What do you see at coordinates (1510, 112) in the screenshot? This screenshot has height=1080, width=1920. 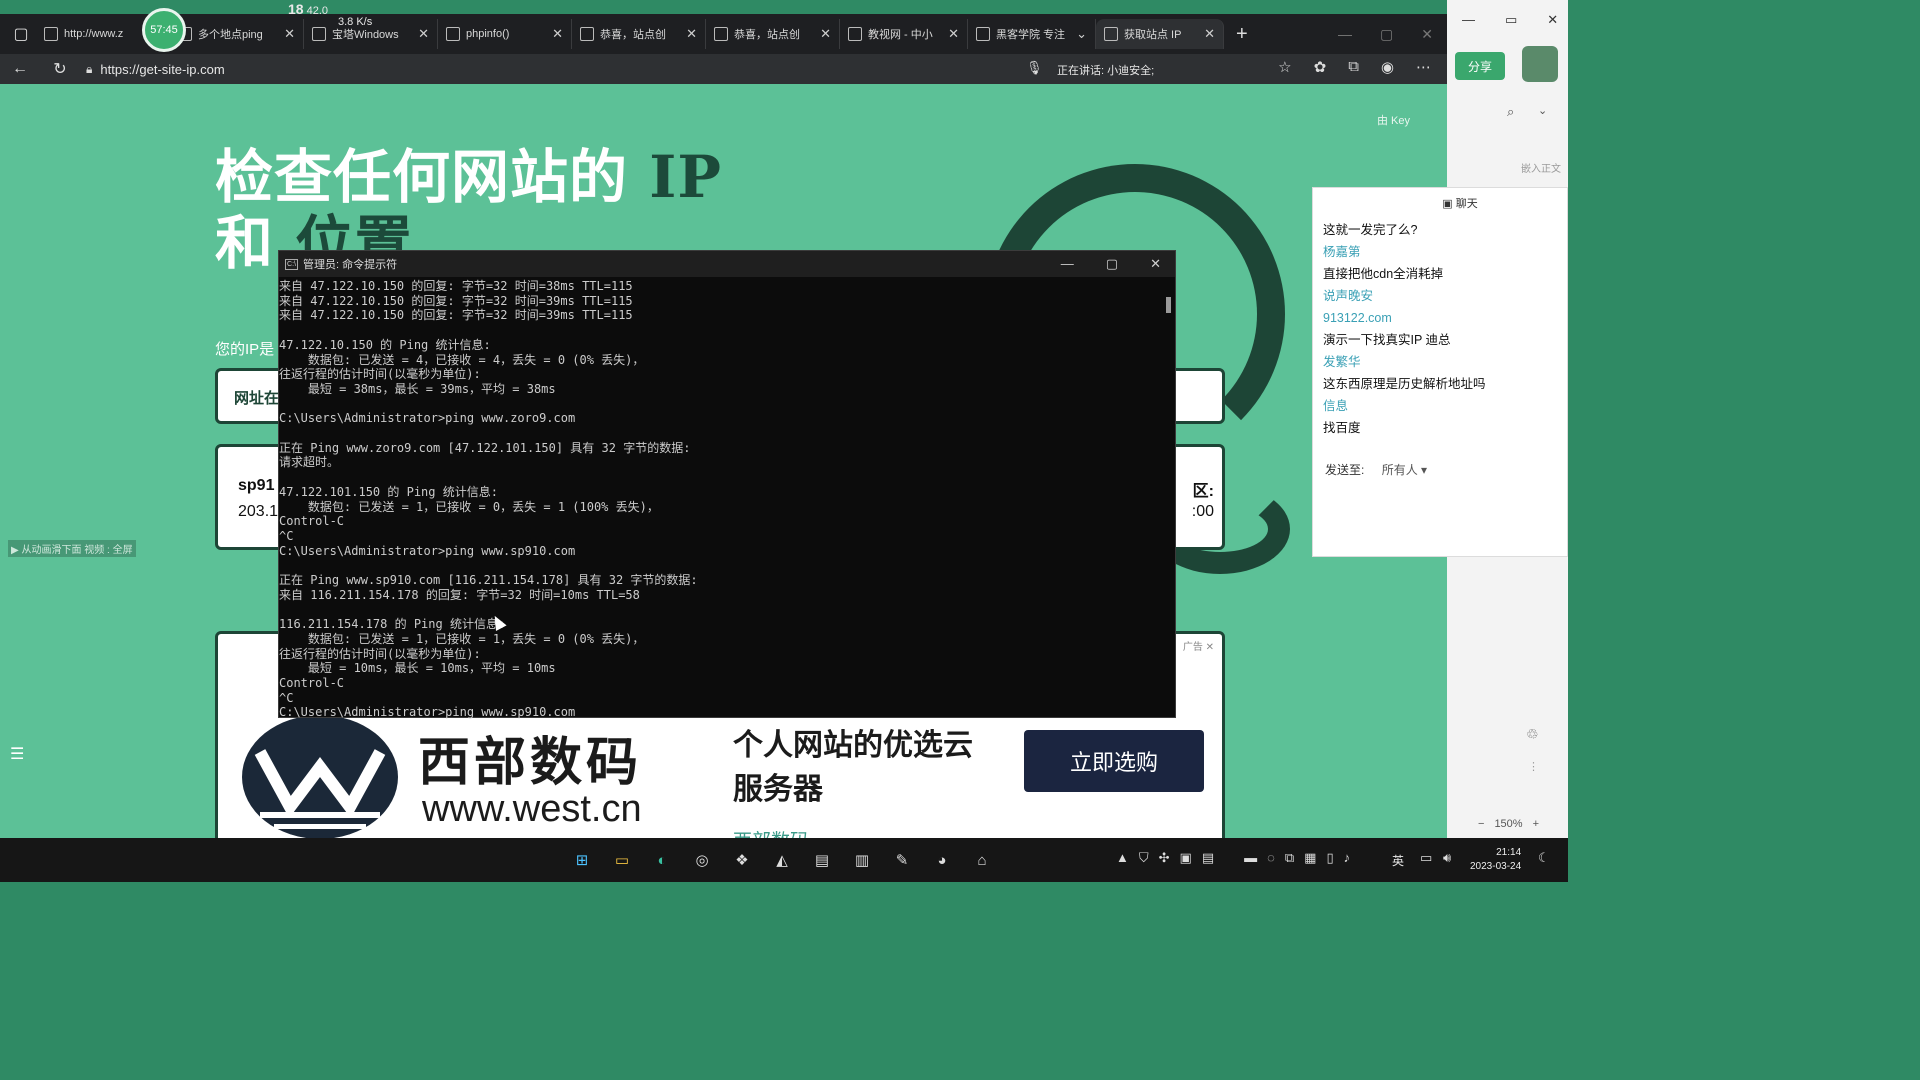 I see `search-icon: ⌕` at bounding box center [1510, 112].